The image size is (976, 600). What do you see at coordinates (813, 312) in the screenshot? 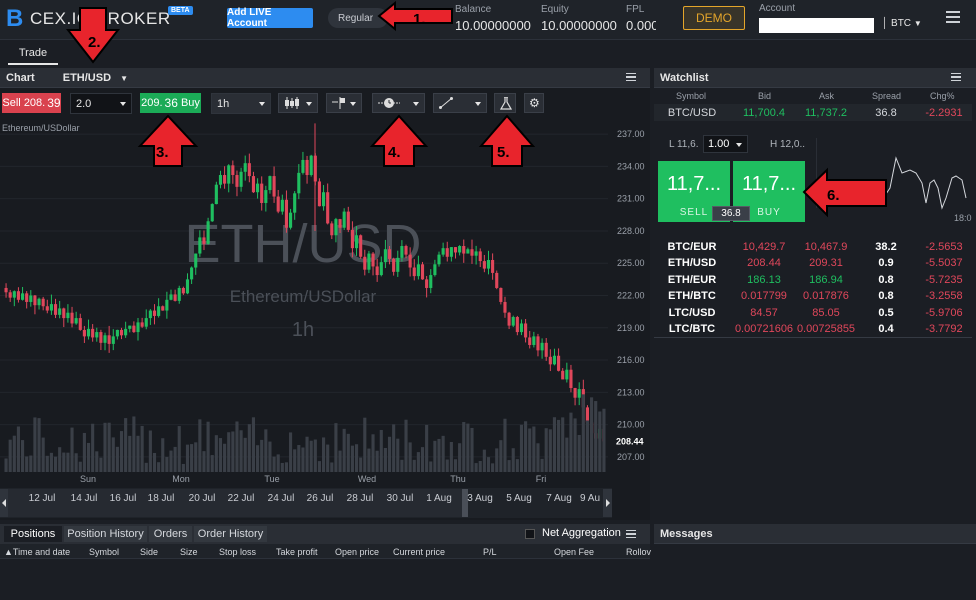
I see `watchlist-row: LTC/USD 84.57 85.05 0.5 -5.9706` at bounding box center [813, 312].